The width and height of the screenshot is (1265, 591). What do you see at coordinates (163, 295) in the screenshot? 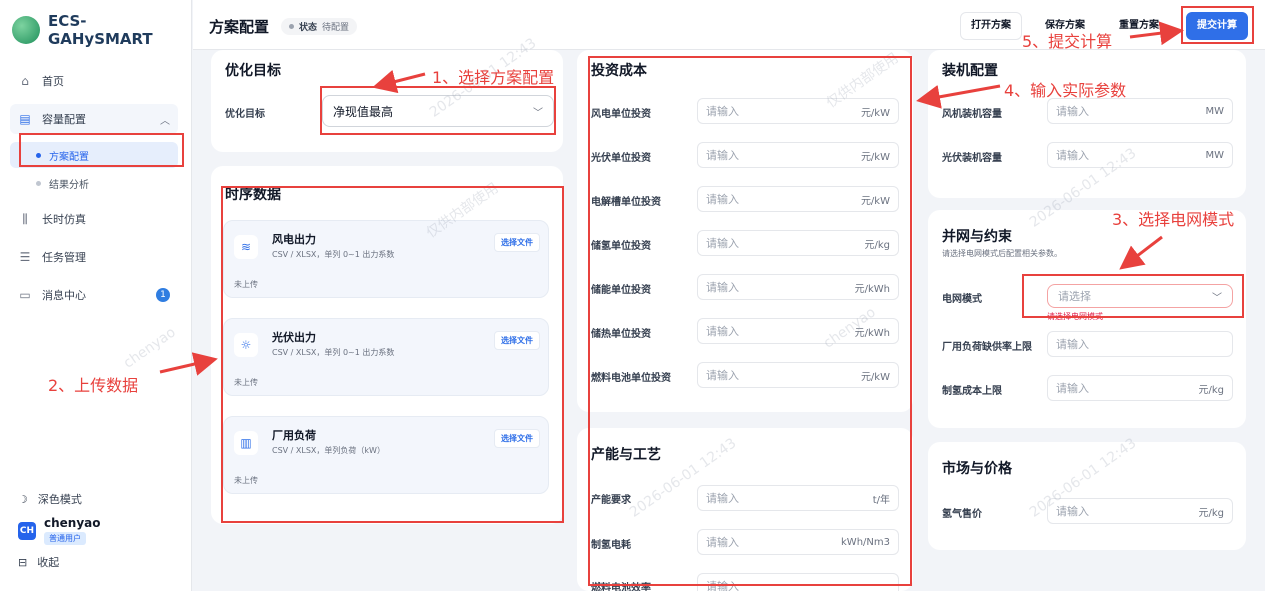
I see `message-count-badge: 1` at bounding box center [163, 295].